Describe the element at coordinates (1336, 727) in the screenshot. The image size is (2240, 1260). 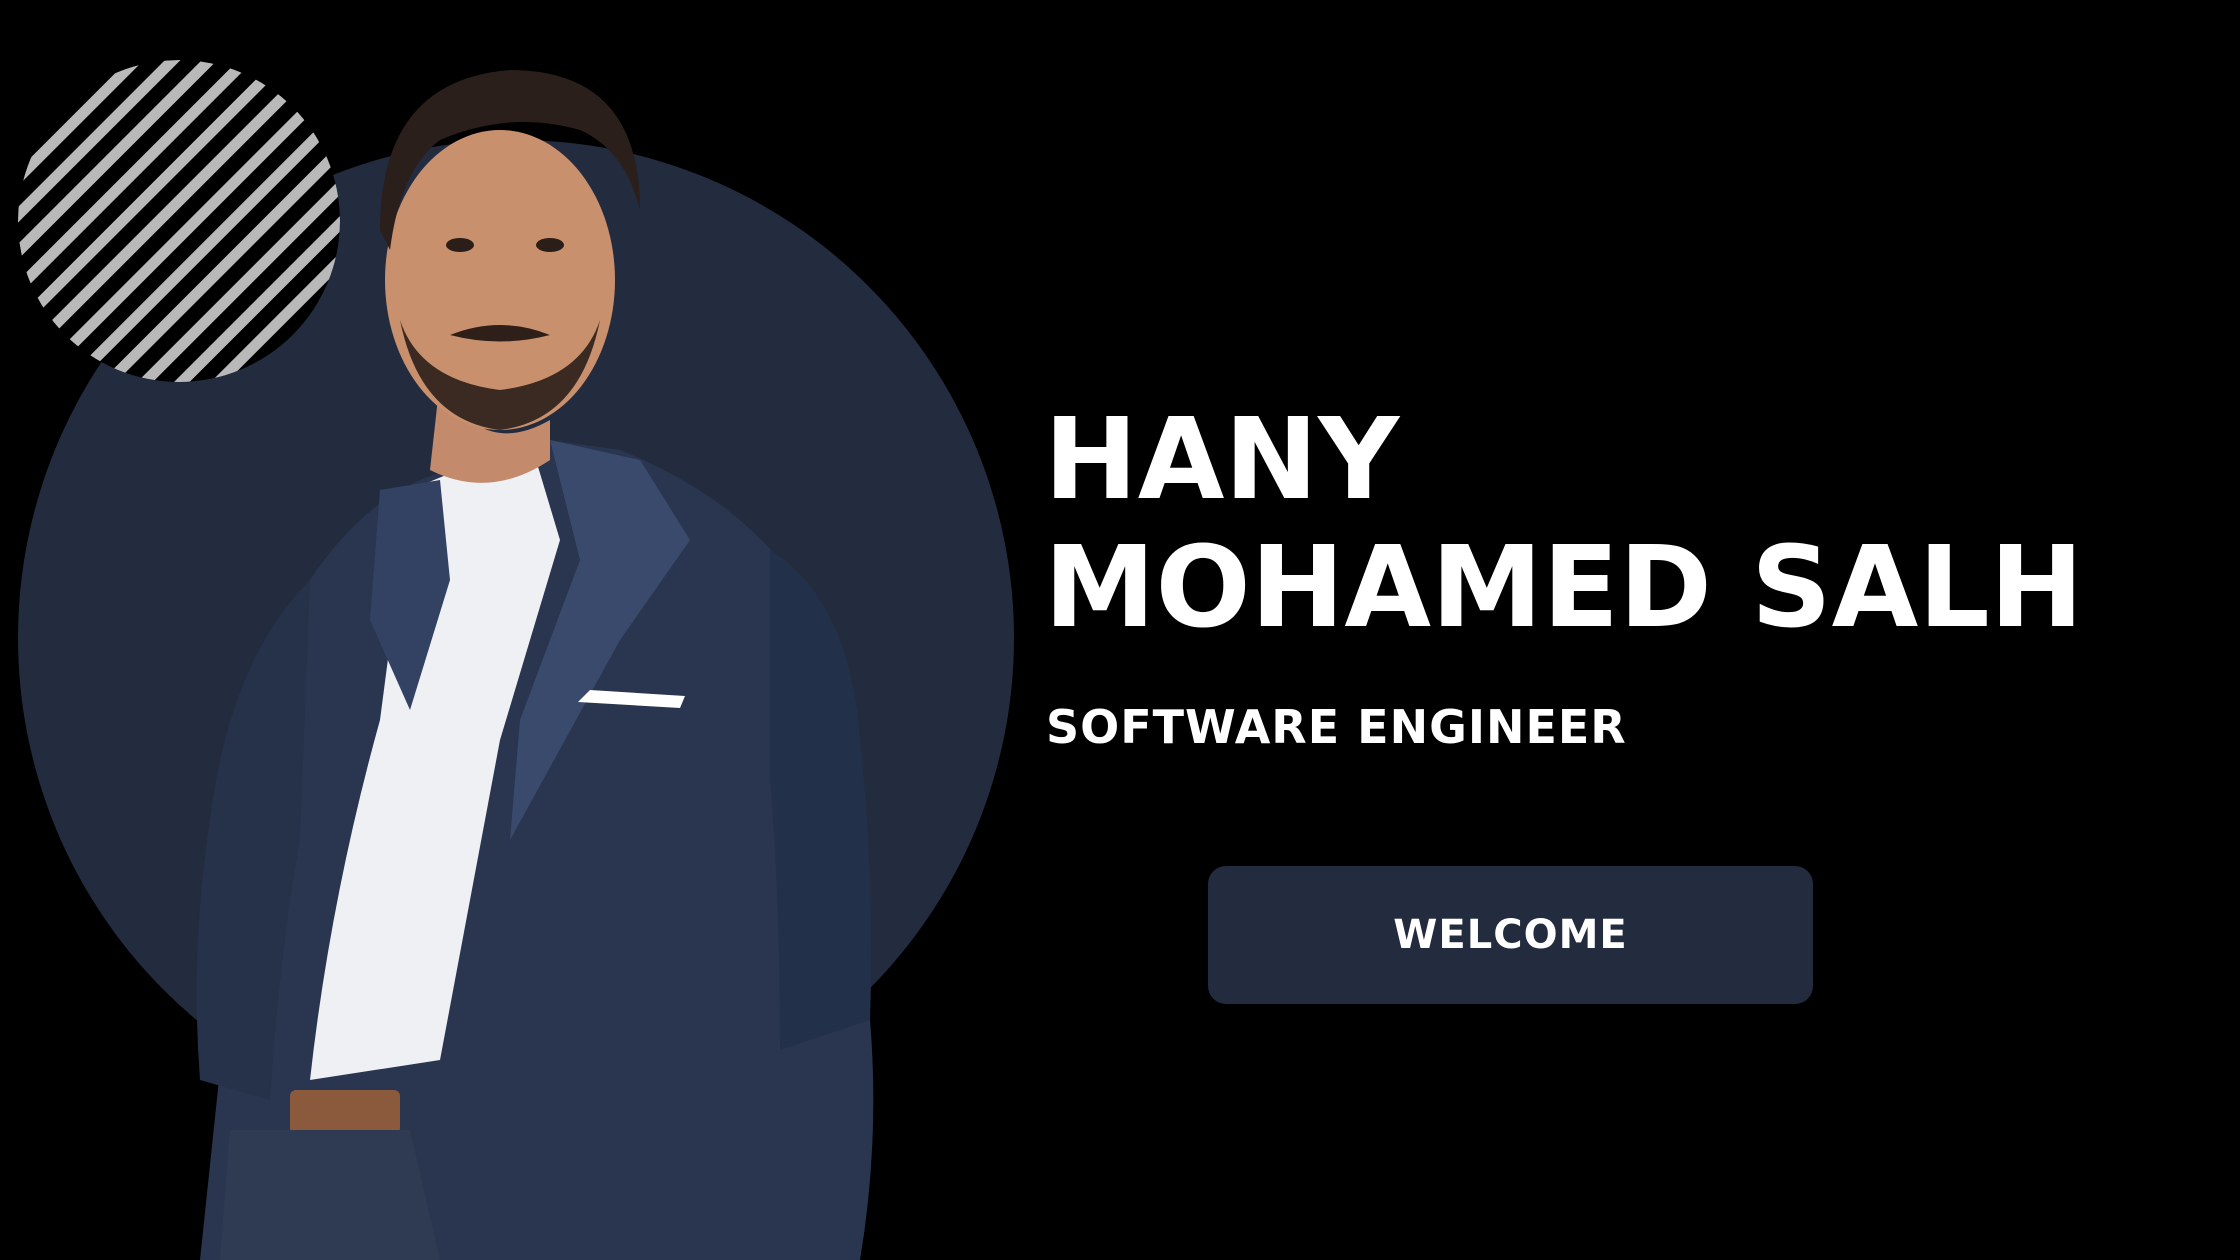
I see `job-title: SOFTWARE ENGINEER` at that location.